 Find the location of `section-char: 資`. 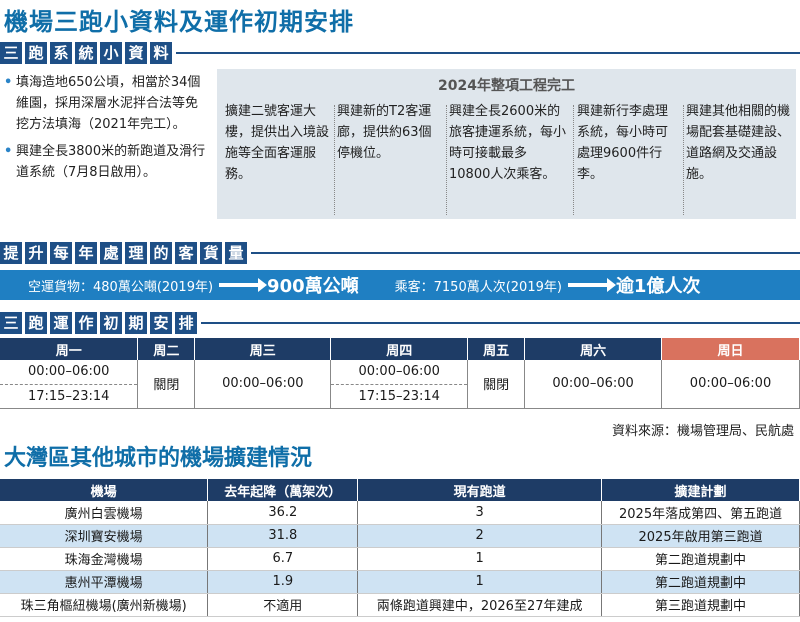

section-char: 資 is located at coordinates (136, 53).